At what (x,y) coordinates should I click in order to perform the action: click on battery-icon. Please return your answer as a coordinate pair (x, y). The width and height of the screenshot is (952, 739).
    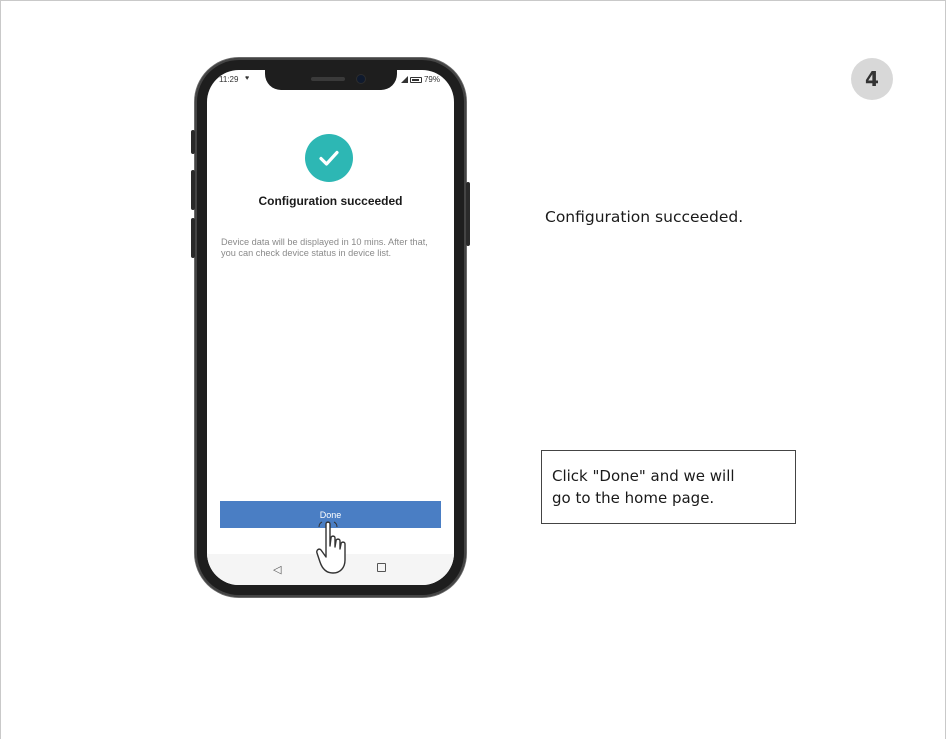
    Looking at the image, I should click on (415, 79).